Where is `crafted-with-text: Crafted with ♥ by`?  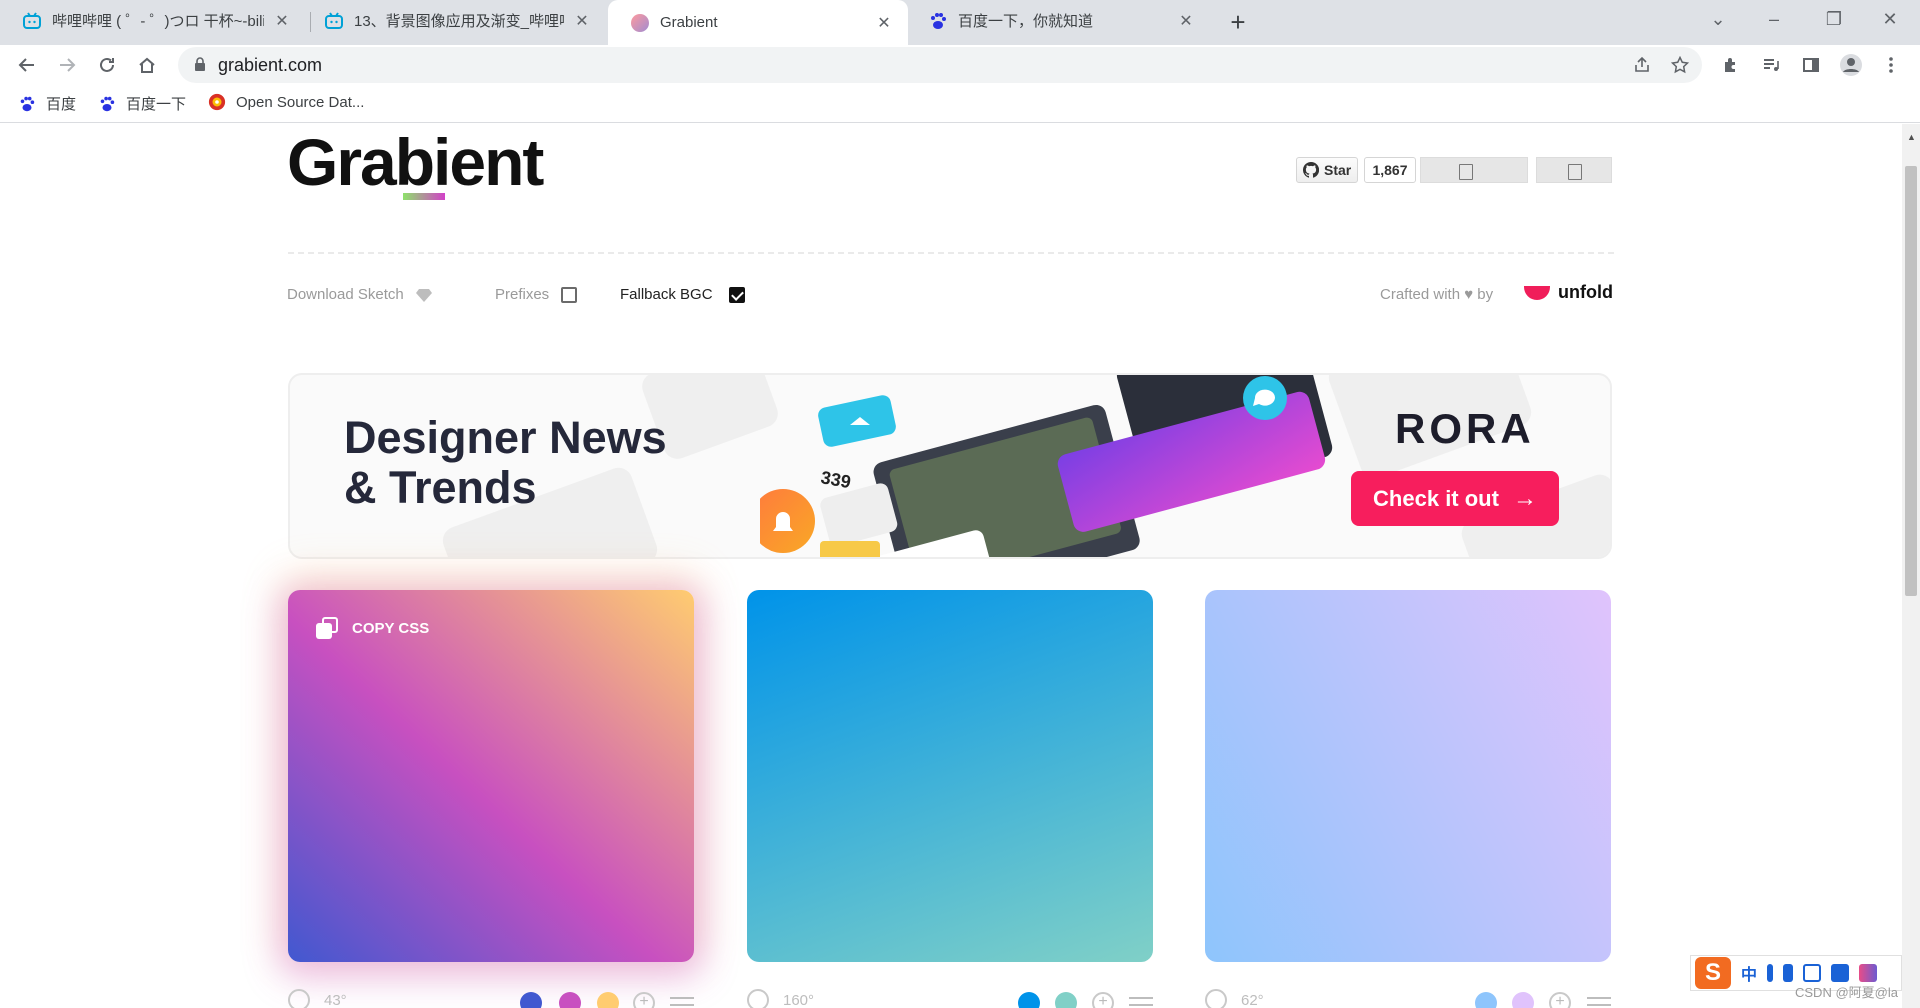
crafted-with-text: Crafted with ♥ by is located at coordinates (1437, 294).